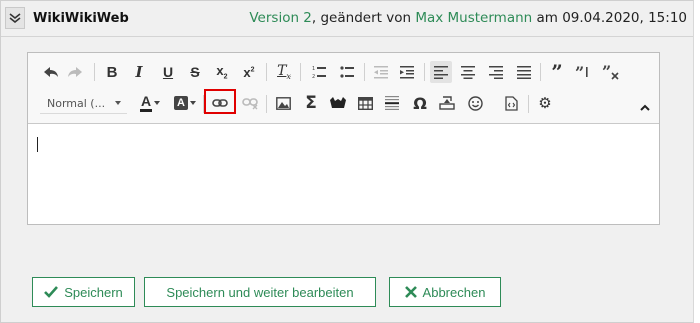  I want to click on svg-text: 1, so click(313, 69).